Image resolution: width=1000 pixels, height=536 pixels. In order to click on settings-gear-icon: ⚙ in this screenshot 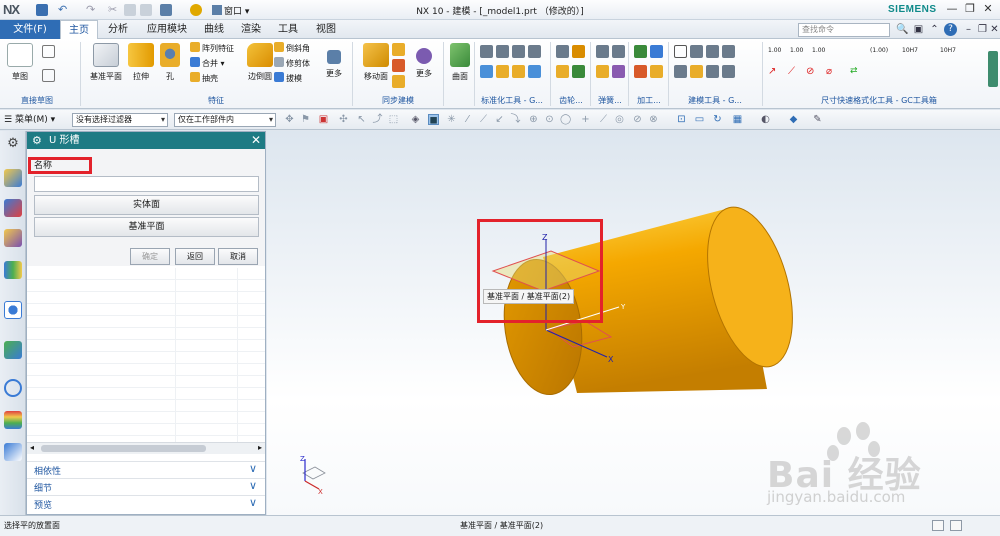, I will do `click(13, 144)`.